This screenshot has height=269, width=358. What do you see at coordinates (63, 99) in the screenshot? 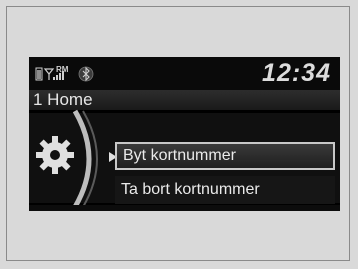
I see `page-title: 1 Home` at bounding box center [63, 99].